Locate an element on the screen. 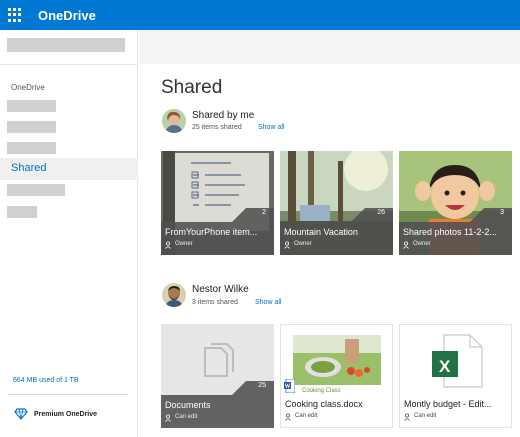 The image size is (520, 437). shared-tile: X Montly budget - Edit... Can edit is located at coordinates (455, 376).